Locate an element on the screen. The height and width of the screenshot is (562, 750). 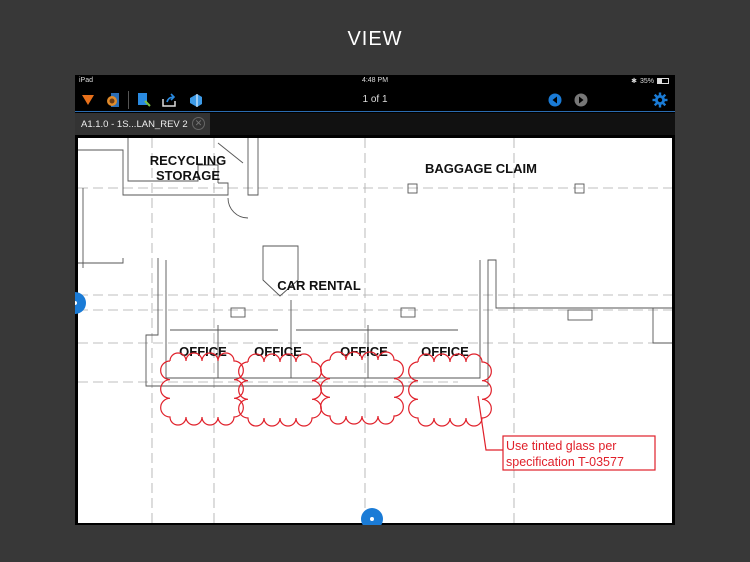
document-tab: A1.1.0 - 1S...LAN_REV 2 ✕ is located at coordinates (142, 124).